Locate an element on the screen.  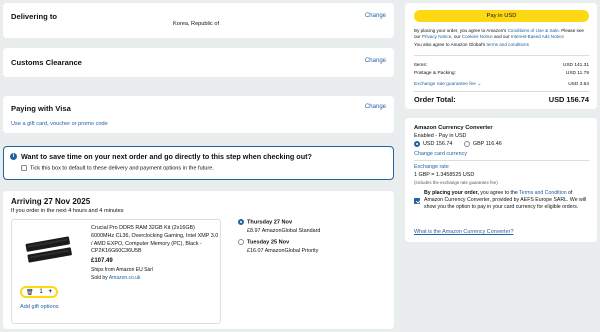
delivering-address: Korea, Republic of is located at coordinates (196, 24).